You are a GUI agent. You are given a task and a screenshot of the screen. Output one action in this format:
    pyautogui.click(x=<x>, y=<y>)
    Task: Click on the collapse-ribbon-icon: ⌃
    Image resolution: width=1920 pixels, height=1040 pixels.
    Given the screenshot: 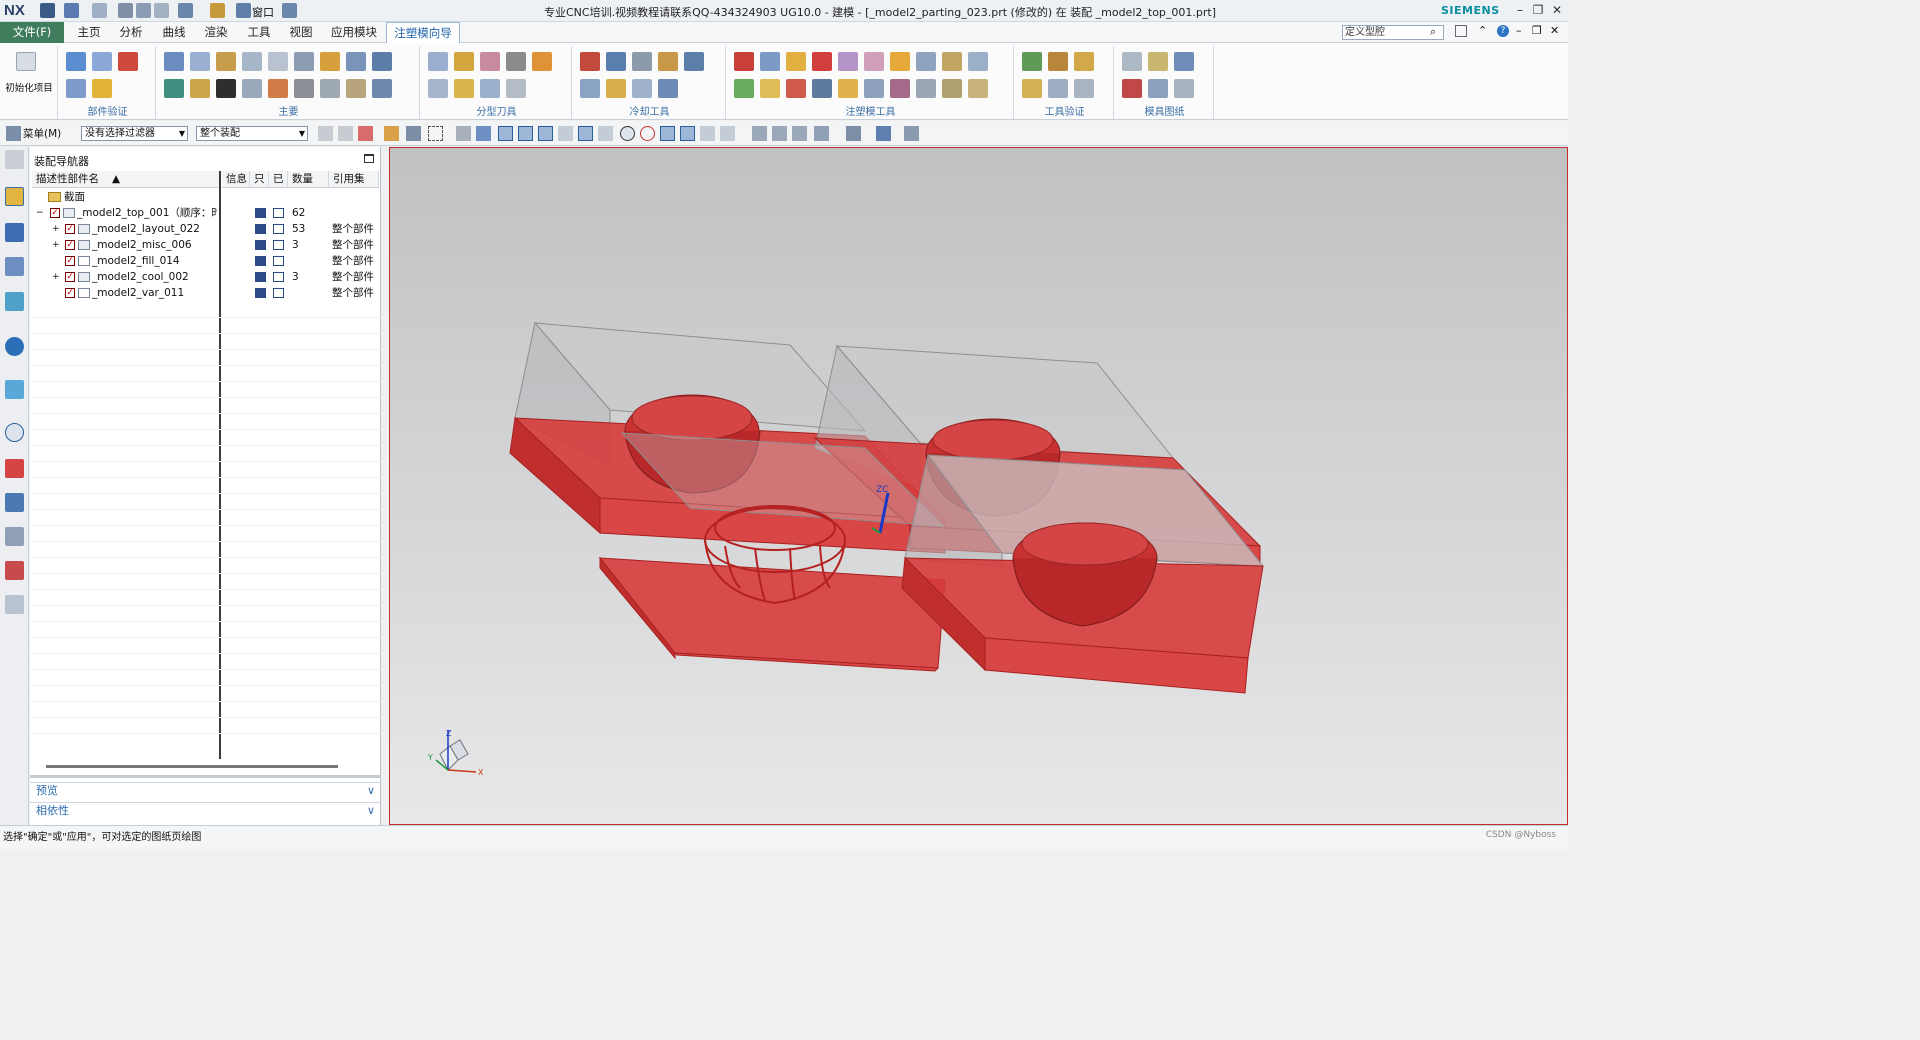 What is the action you would take?
    pyautogui.click(x=1482, y=30)
    